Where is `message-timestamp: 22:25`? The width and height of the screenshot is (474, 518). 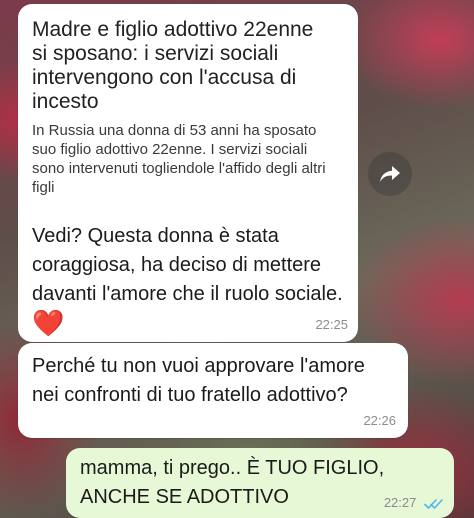 message-timestamp: 22:25 is located at coordinates (331, 324).